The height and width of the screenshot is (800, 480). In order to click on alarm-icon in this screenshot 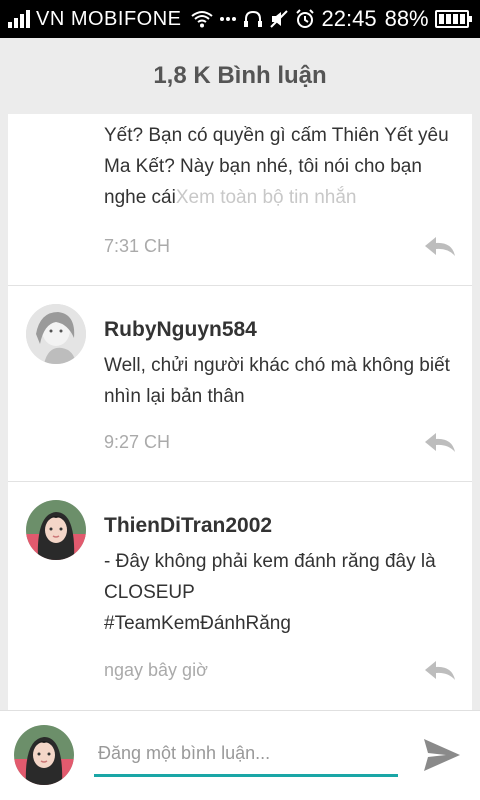, I will do `click(305, 19)`.